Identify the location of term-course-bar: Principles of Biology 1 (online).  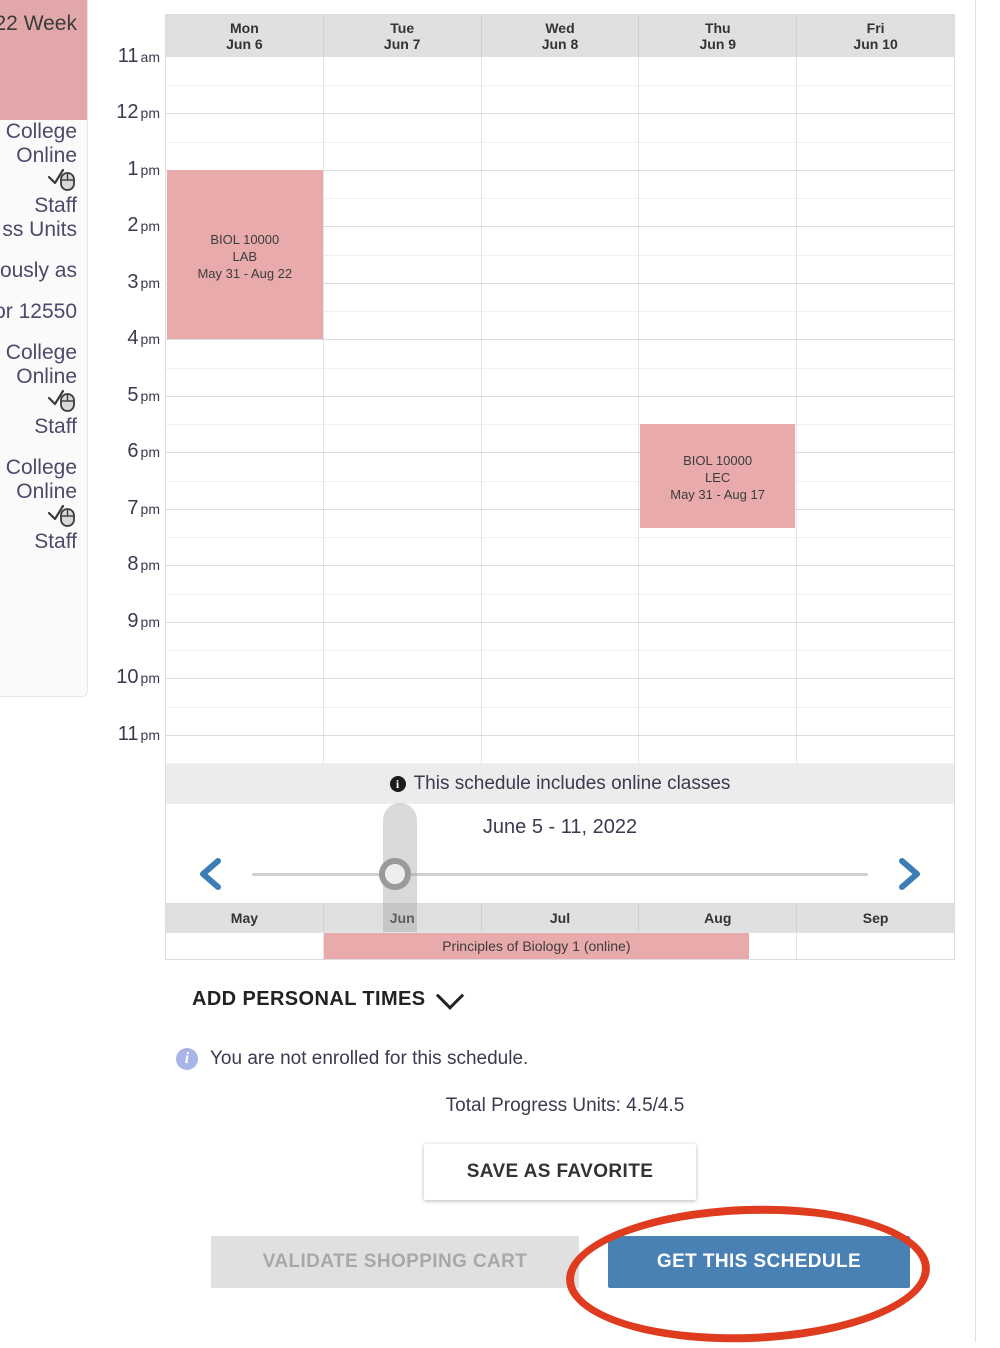
(536, 946).